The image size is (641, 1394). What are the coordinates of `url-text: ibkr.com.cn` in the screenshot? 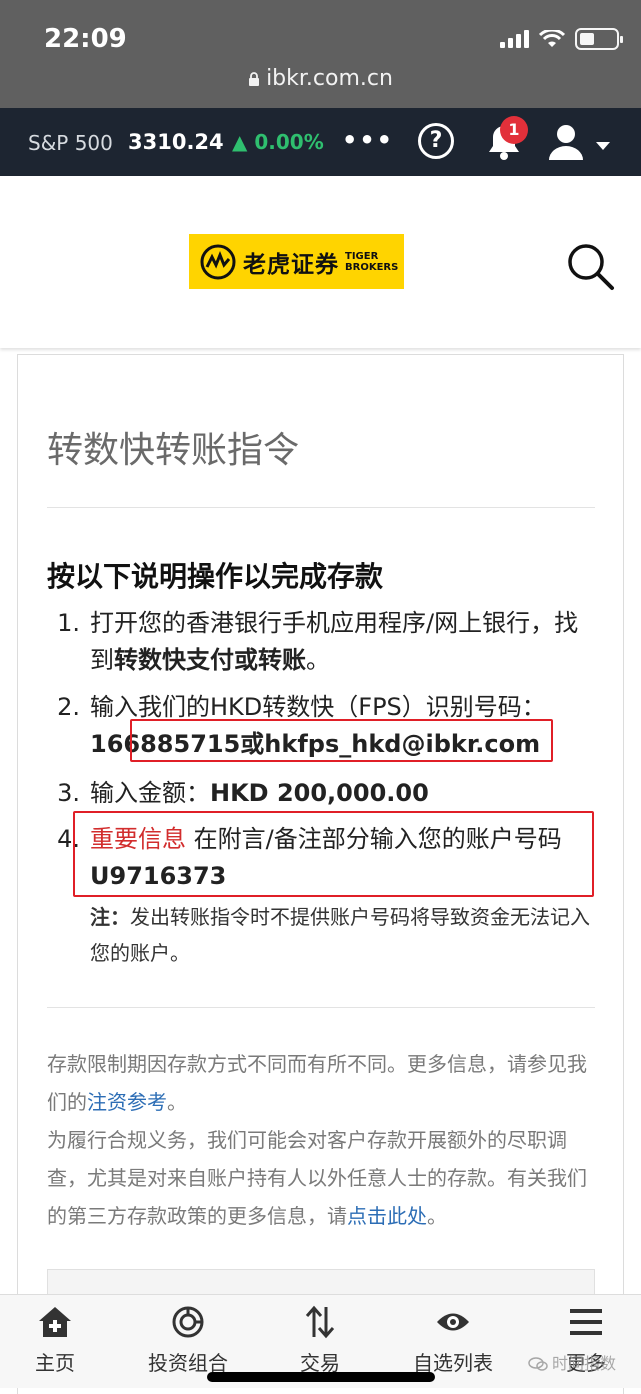 It's located at (329, 78).